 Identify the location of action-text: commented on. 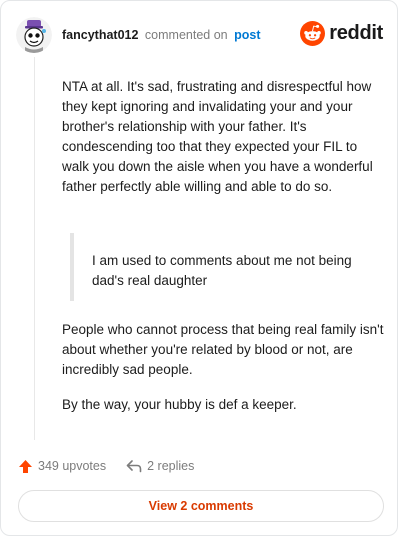
(186, 35).